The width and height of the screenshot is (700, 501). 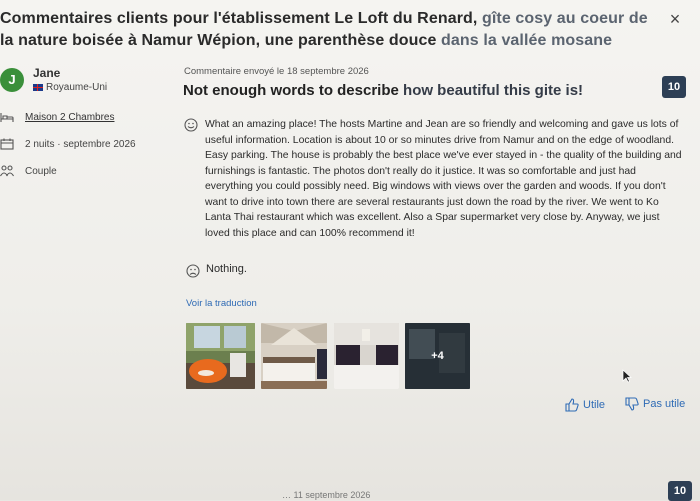 What do you see at coordinates (572, 405) in the screenshot?
I see `thumbs-up-icon` at bounding box center [572, 405].